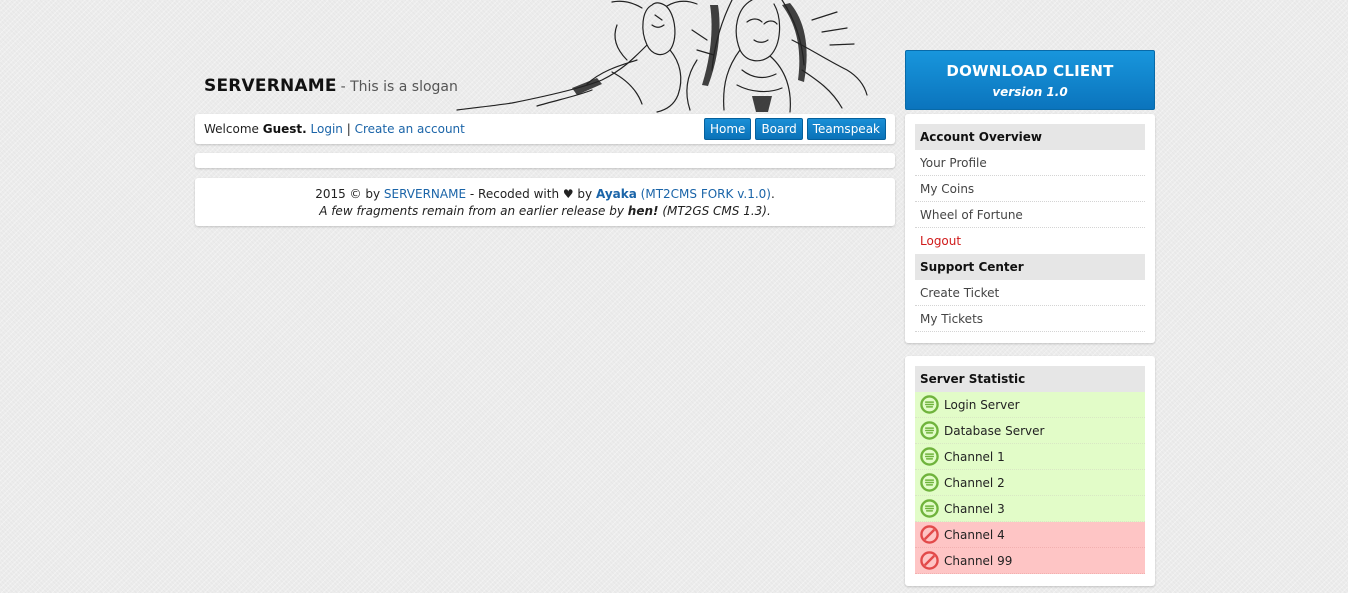 The height and width of the screenshot is (593, 1348). I want to click on welcome-label: Welcome, so click(231, 129).